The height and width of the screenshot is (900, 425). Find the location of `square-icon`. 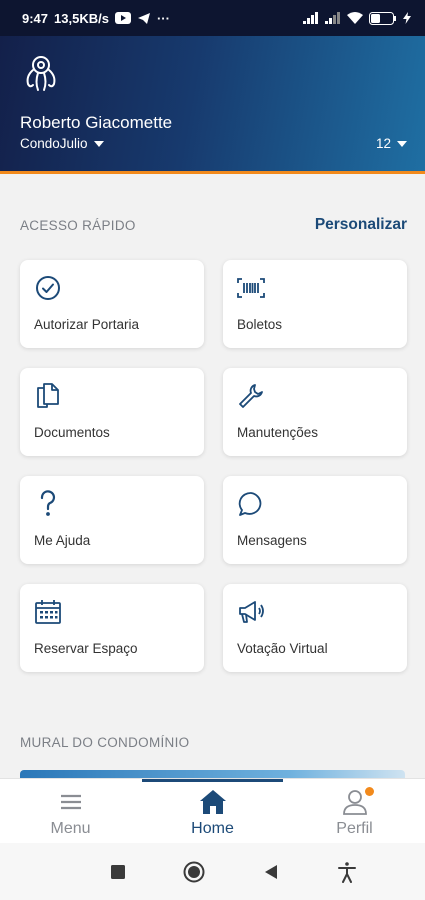

square-icon is located at coordinates (118, 871).